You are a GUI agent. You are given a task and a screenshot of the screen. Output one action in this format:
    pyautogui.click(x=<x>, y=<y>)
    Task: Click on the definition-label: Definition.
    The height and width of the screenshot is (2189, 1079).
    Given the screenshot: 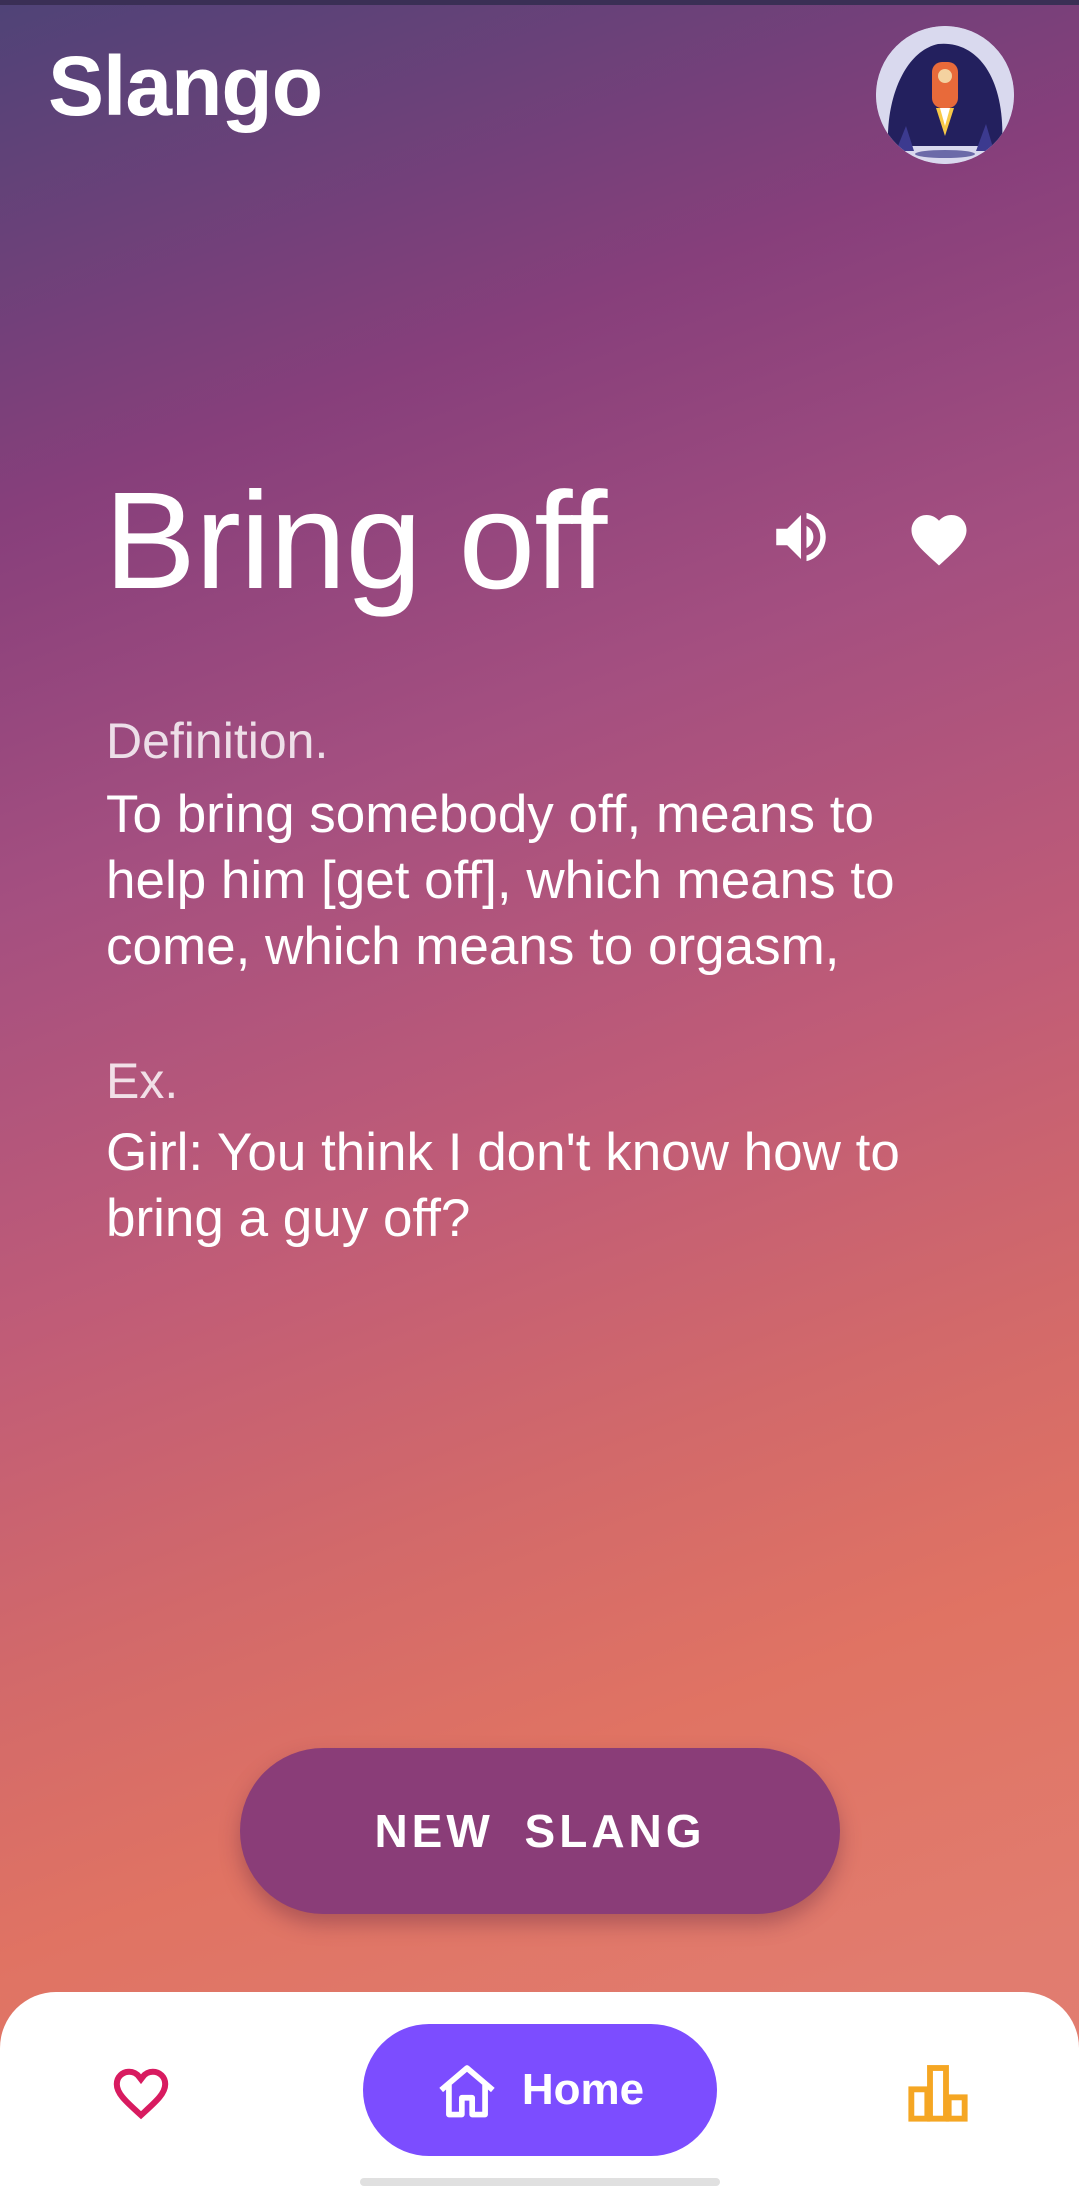 What is the action you would take?
    pyautogui.click(x=217, y=741)
    